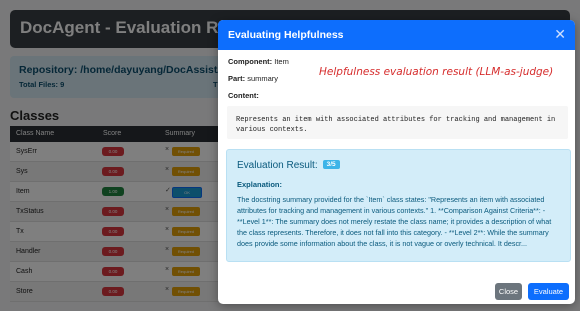  Describe the element at coordinates (548, 291) in the screenshot. I see `evaluate-button: Evaluate` at that location.